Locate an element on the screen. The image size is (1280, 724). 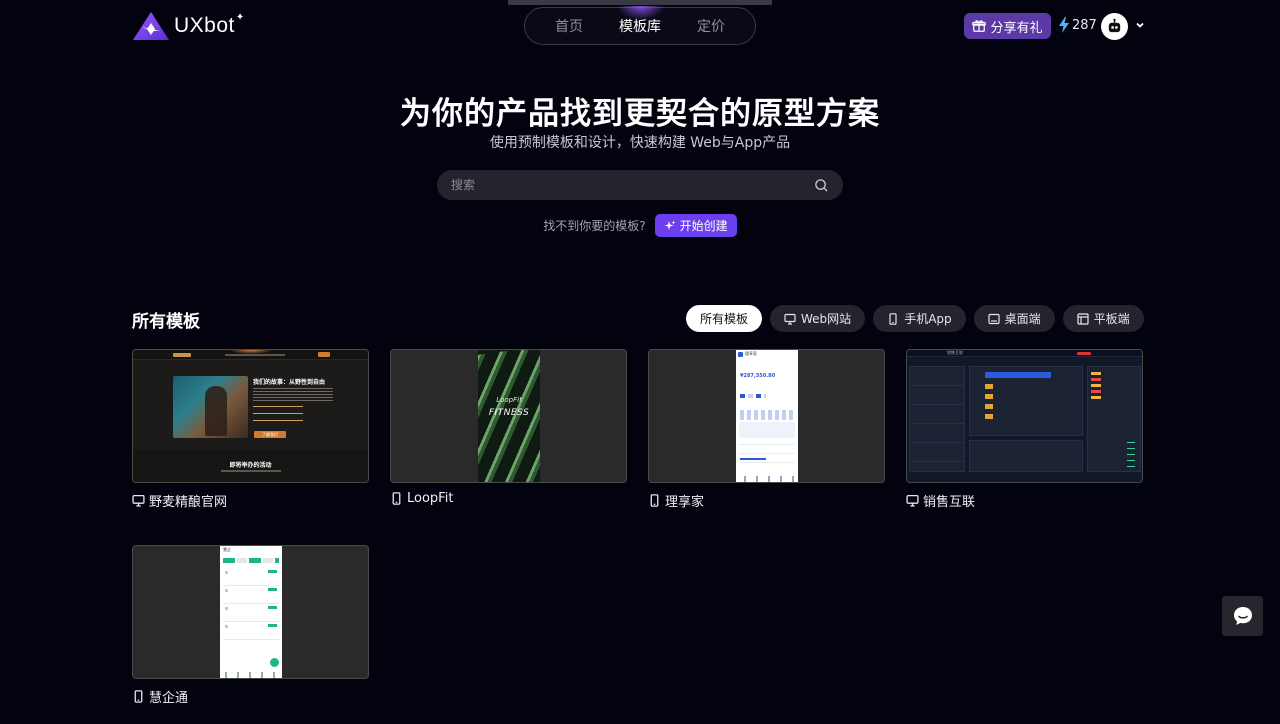
preview-text-lines is located at coordinates (293, 395).